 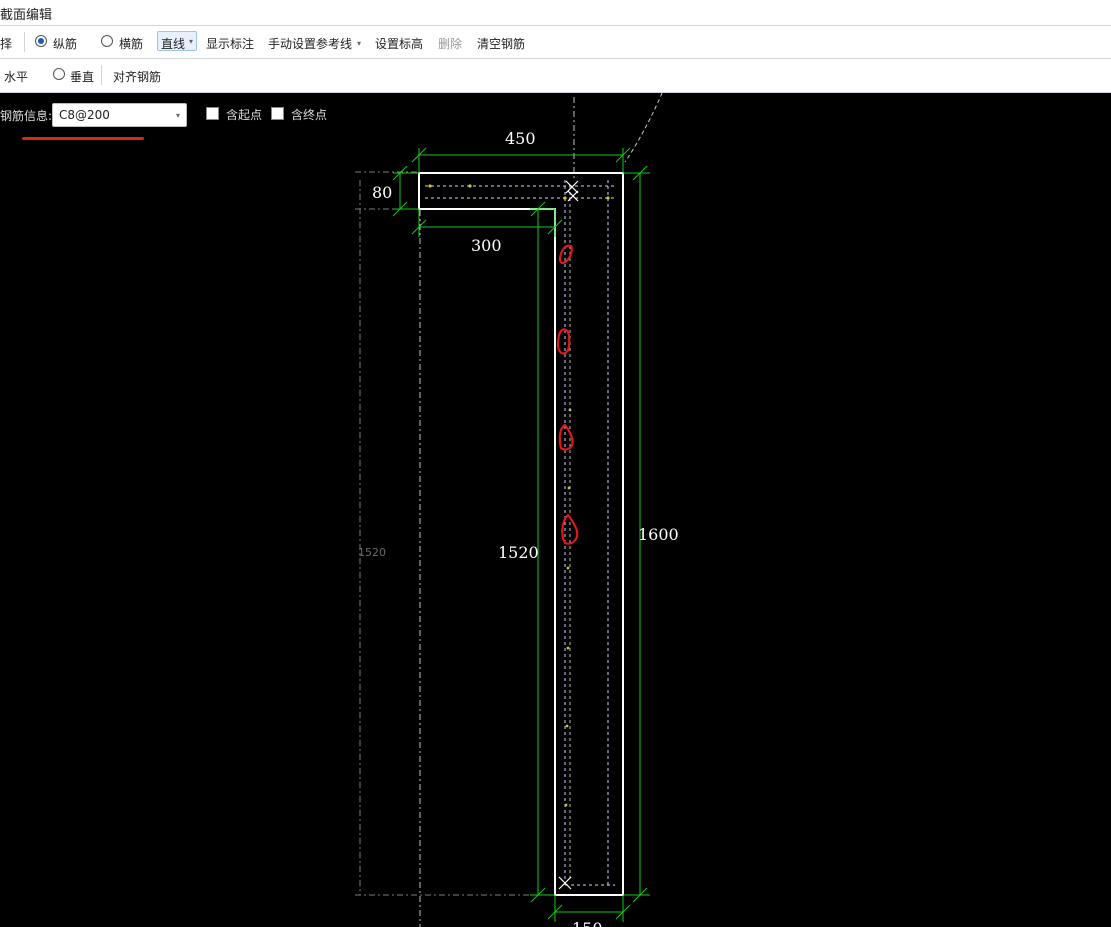 What do you see at coordinates (309, 114) in the screenshot?
I see `include-end-label: 含终点` at bounding box center [309, 114].